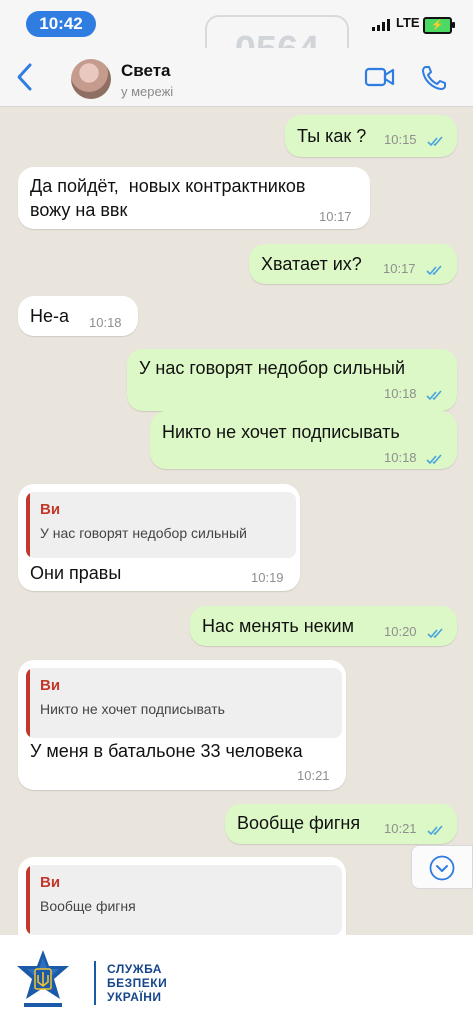 This screenshot has height=1024, width=473. Describe the element at coordinates (61, 24) in the screenshot. I see `status-time: 10:42` at that location.